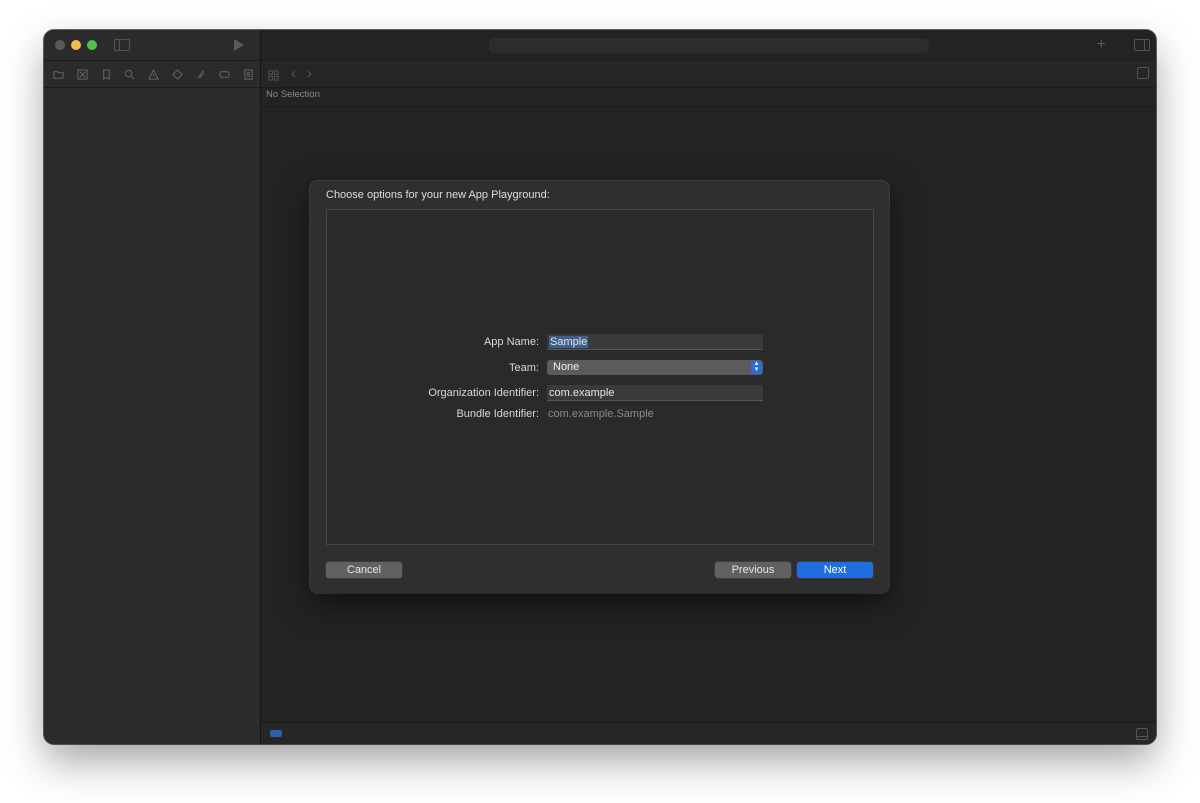 This screenshot has height=803, width=1200. What do you see at coordinates (364, 570) in the screenshot?
I see `cancel-button: Cancel` at bounding box center [364, 570].